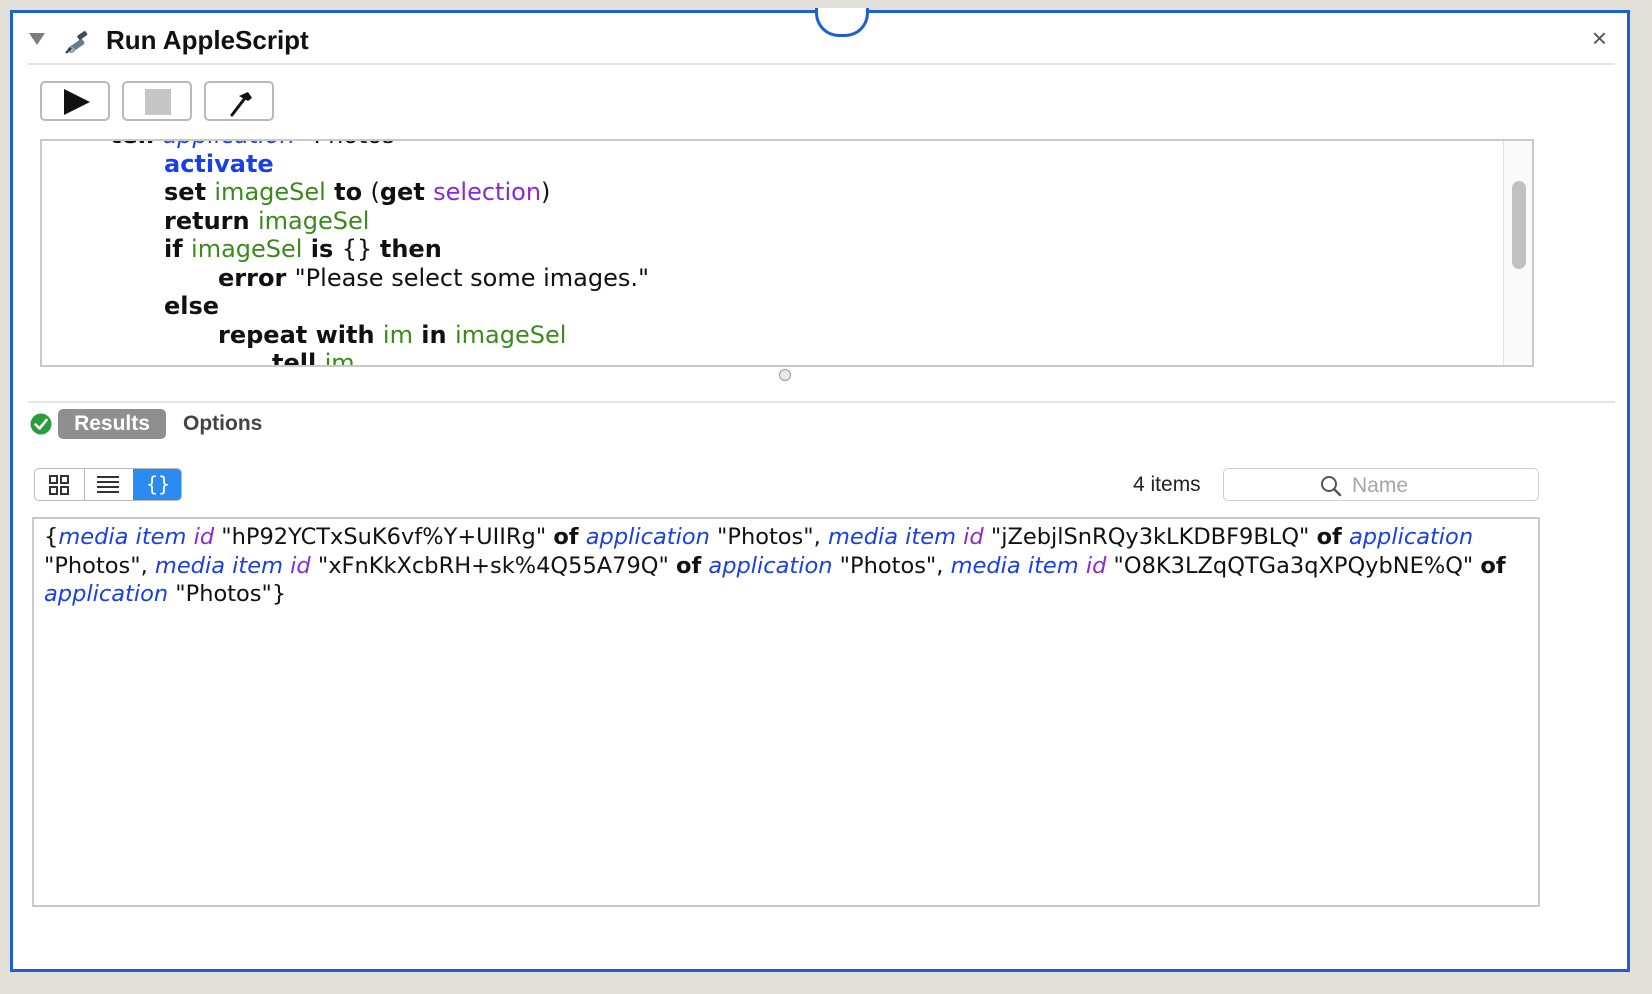  What do you see at coordinates (493, 565) in the screenshot?
I see `result-token: "xFnKkXcbRH+sk%4Q55A79Q"` at bounding box center [493, 565].